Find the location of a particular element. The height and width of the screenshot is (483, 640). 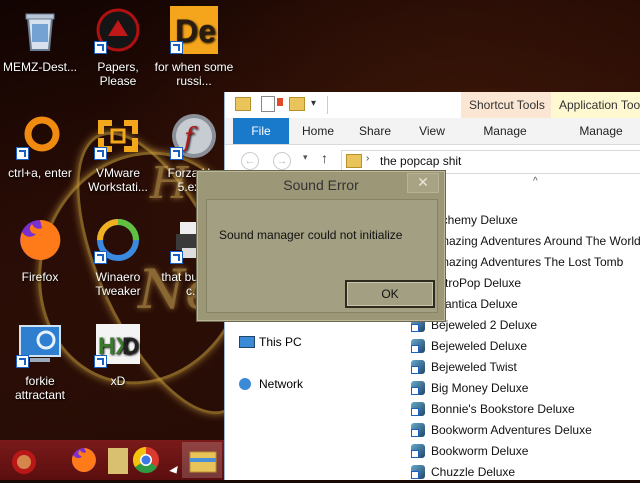

sort-ascending-icon: ^ is located at coordinates (535, 181).